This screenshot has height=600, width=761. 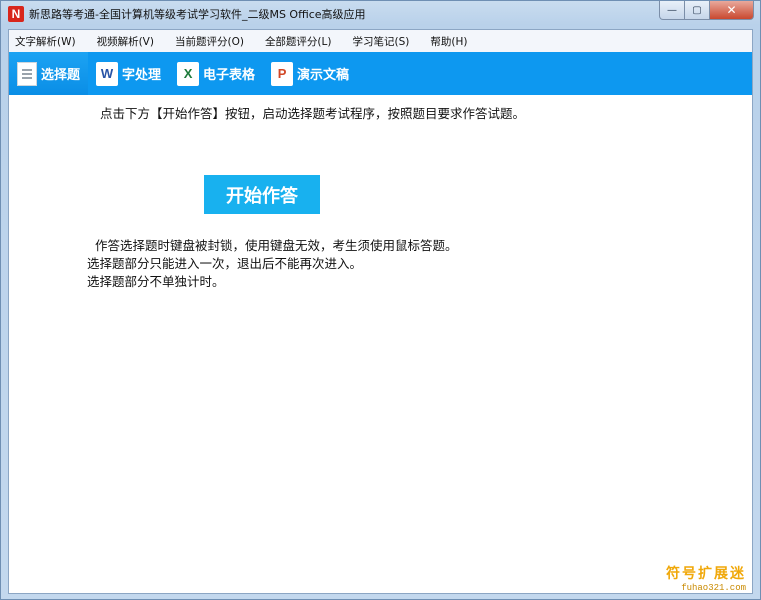 What do you see at coordinates (672, 10) in the screenshot?
I see `minimize-button: —` at bounding box center [672, 10].